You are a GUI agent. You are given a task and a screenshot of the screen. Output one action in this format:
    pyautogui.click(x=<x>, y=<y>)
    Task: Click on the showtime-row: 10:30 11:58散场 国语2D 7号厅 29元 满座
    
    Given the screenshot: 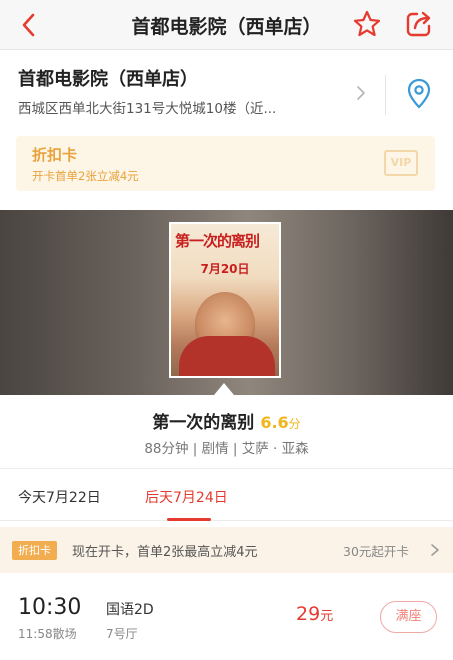 What is the action you would take?
    pyautogui.click(x=226, y=616)
    